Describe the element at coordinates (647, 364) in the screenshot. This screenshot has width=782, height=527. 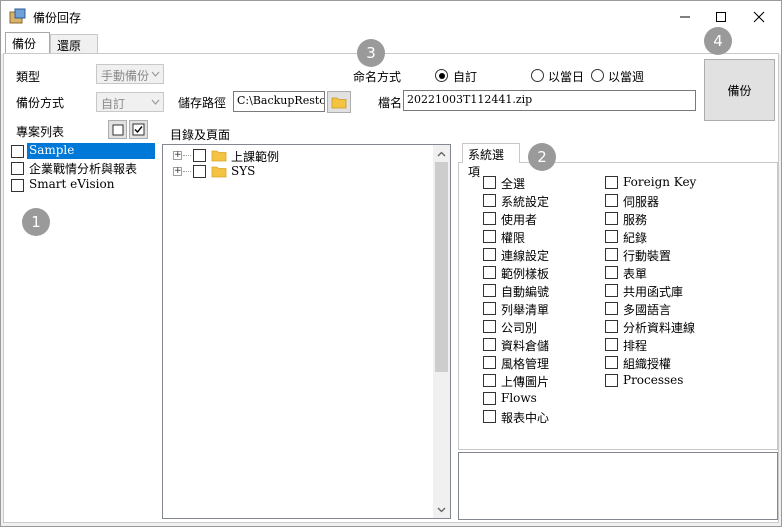
I see `option-label: 組織授權` at that location.